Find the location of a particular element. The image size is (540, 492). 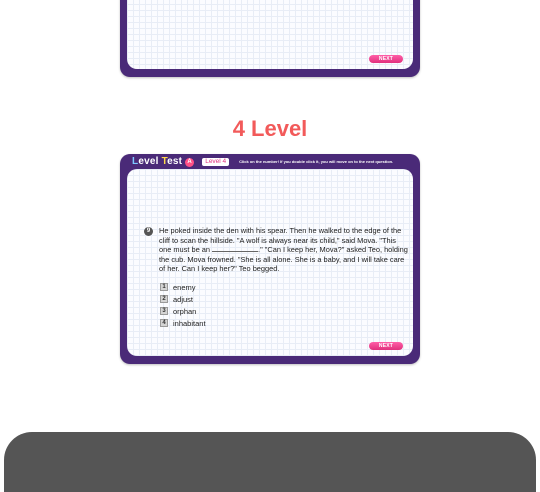

previous-question-card: 4 memory NEXT is located at coordinates (270, 38).